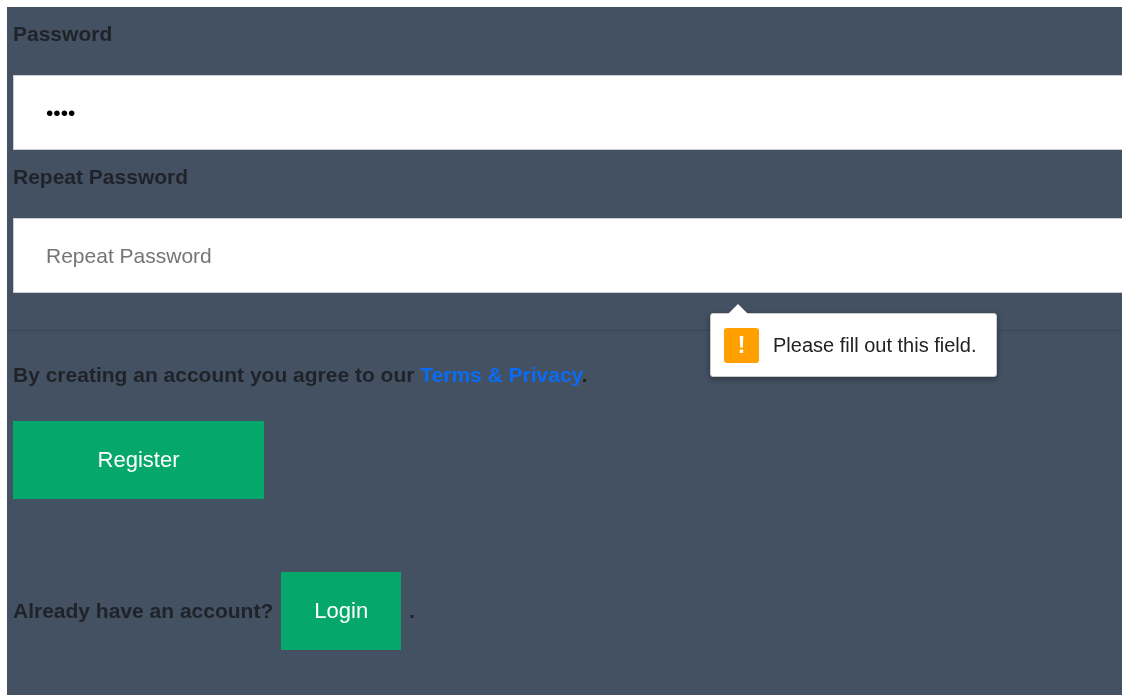  What do you see at coordinates (412, 611) in the screenshot?
I see `period-text: .` at bounding box center [412, 611].